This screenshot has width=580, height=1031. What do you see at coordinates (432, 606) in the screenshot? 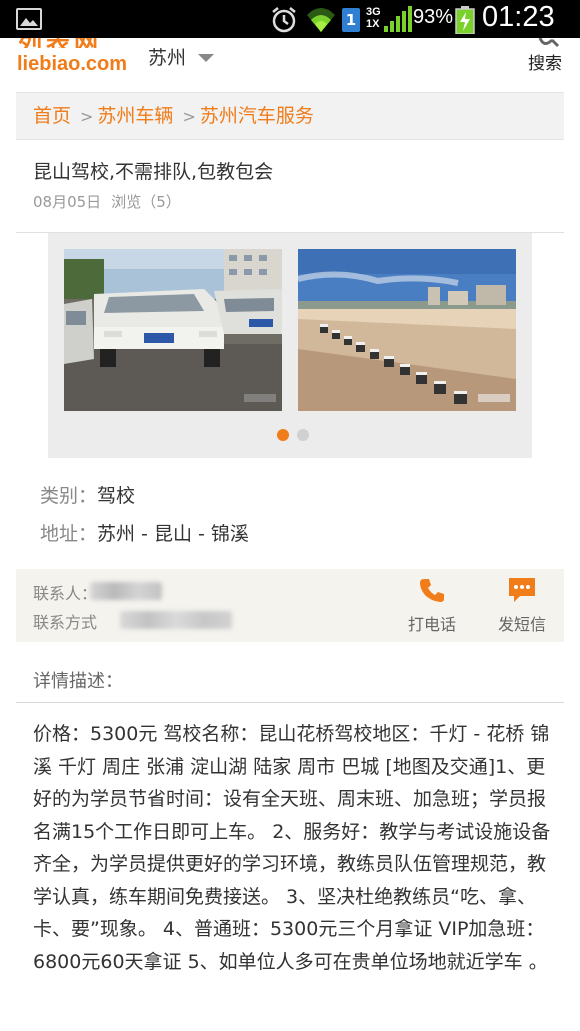
I see `call-button: 打电话` at bounding box center [432, 606].